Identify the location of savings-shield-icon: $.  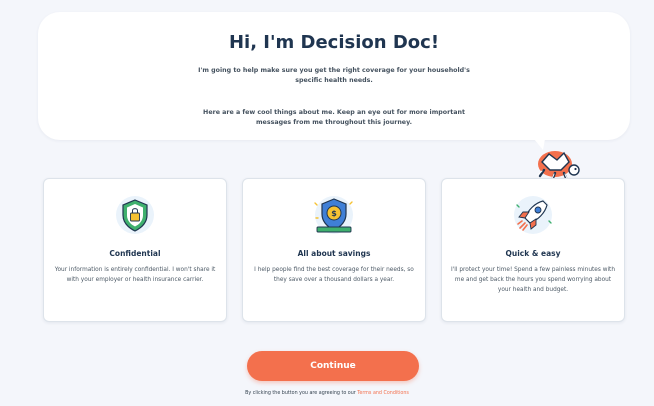
(333, 215).